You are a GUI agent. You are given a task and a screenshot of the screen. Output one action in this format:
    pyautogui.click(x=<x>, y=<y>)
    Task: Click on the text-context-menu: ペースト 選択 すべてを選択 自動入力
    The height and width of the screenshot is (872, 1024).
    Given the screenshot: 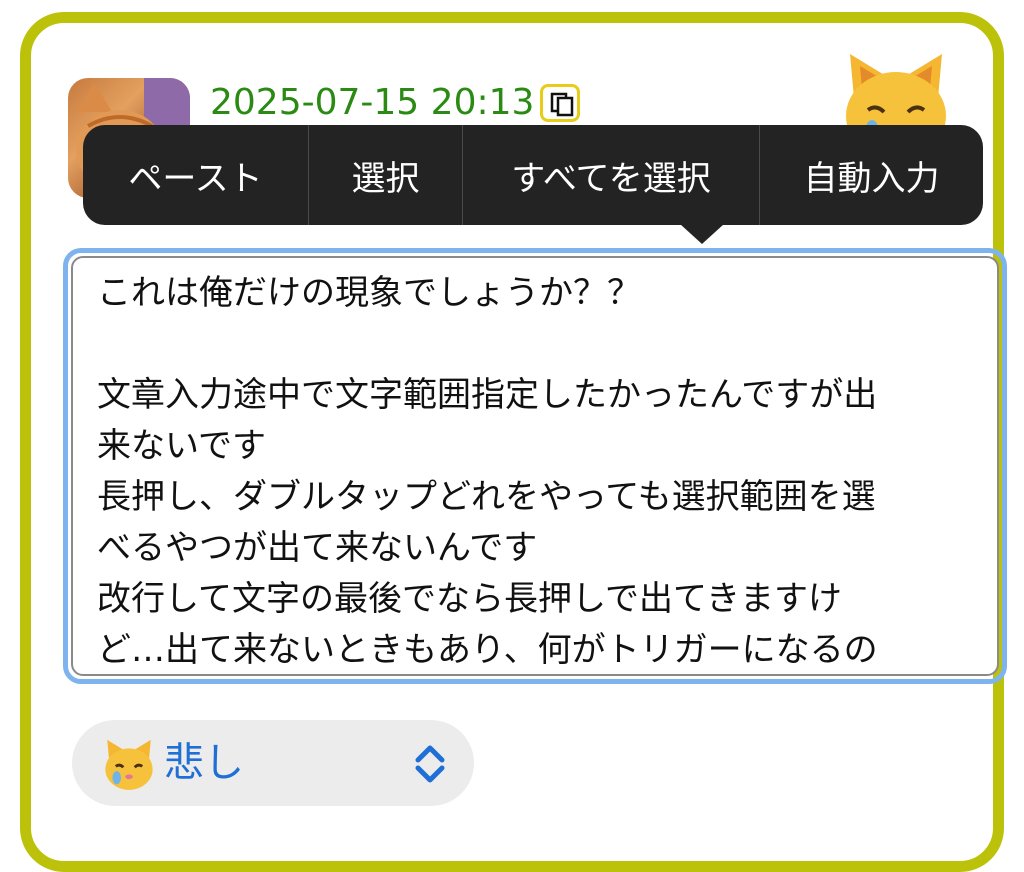 What is the action you would take?
    pyautogui.click(x=533, y=175)
    